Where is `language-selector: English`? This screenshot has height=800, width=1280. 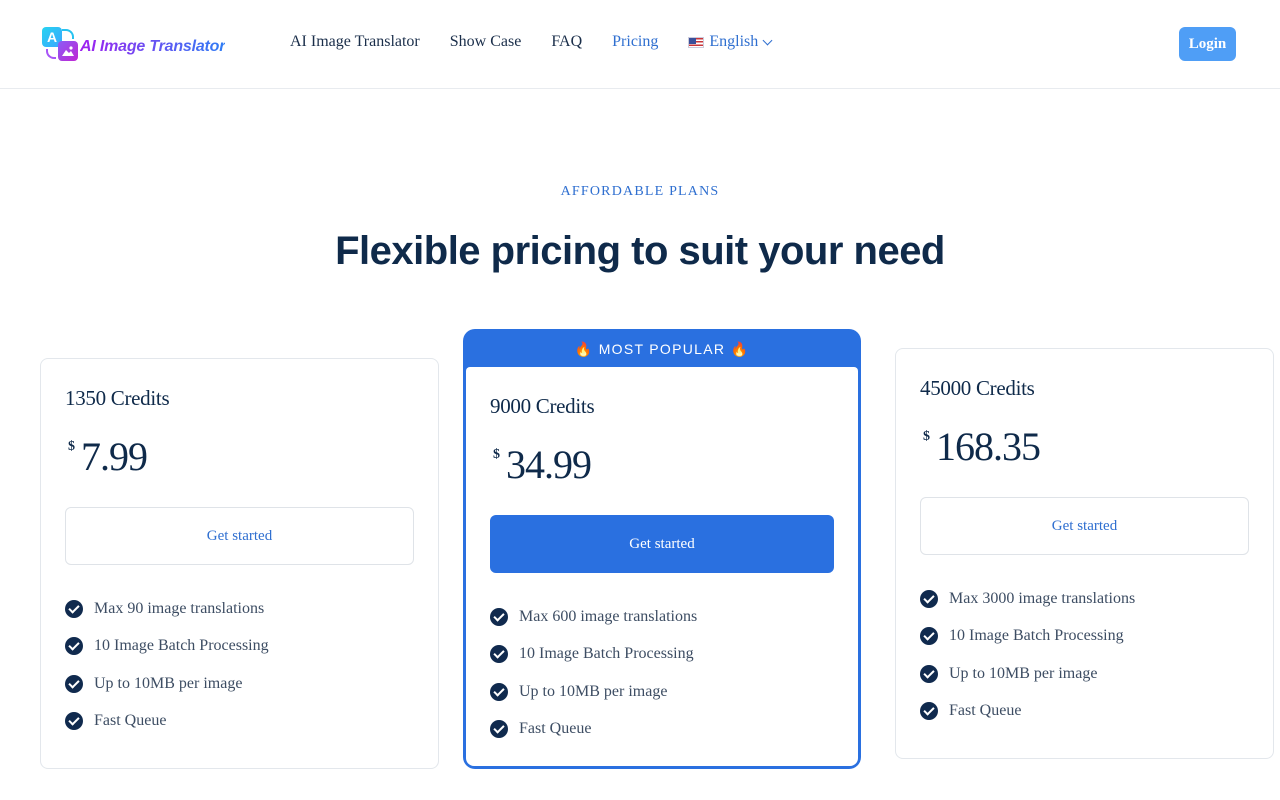 language-selector: English is located at coordinates (730, 42).